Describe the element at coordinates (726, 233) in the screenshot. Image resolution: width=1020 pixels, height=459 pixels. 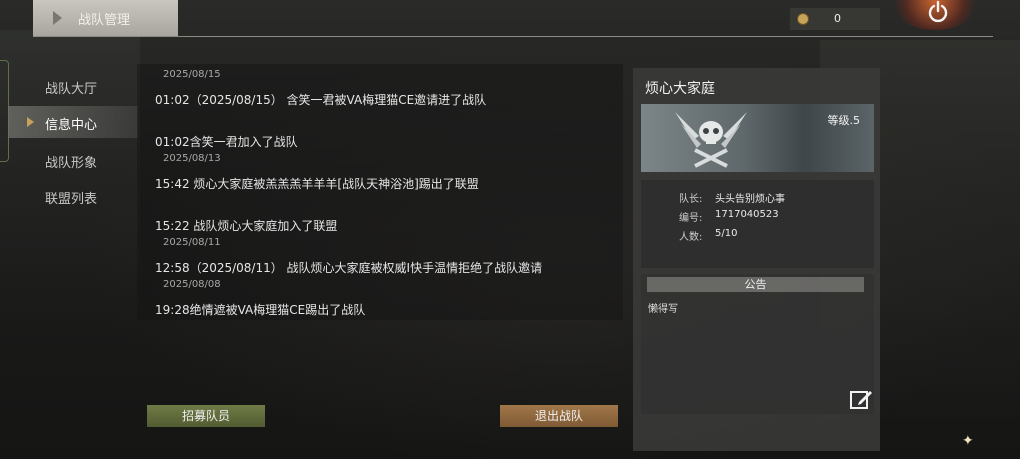
I see `members-value: 5/10` at that location.